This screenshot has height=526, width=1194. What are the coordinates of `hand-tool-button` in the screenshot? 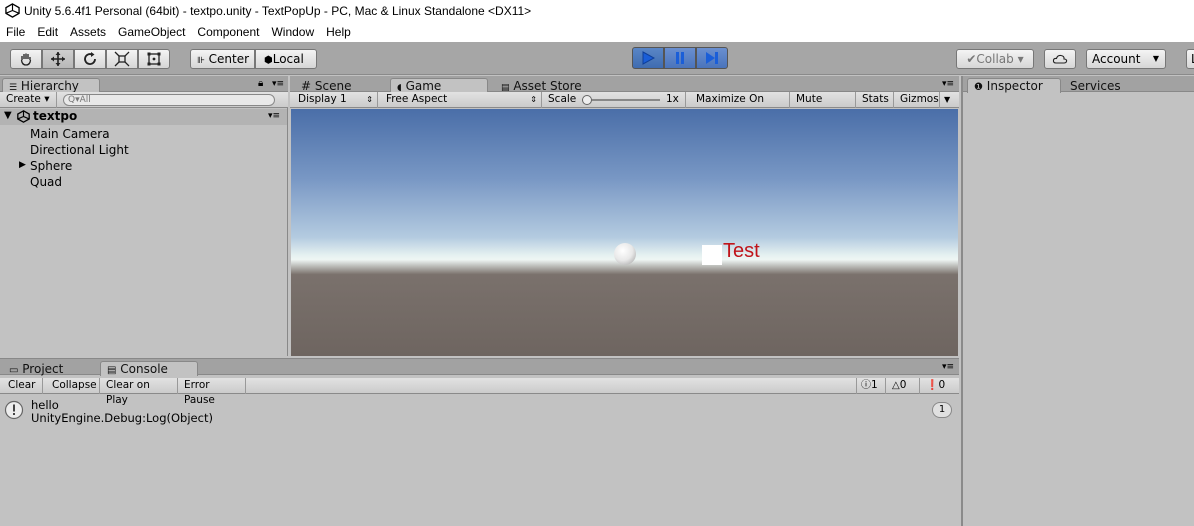 It's located at (26, 59).